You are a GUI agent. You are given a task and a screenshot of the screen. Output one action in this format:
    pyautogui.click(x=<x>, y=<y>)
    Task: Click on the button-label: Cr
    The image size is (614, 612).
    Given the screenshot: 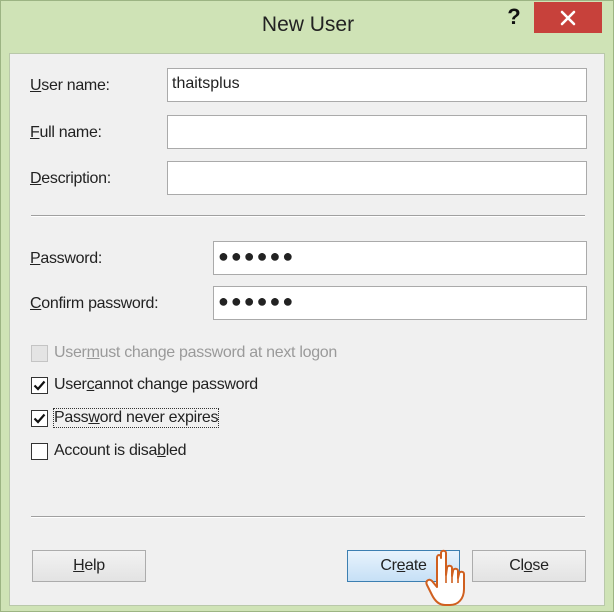 What is the action you would take?
    pyautogui.click(x=388, y=565)
    